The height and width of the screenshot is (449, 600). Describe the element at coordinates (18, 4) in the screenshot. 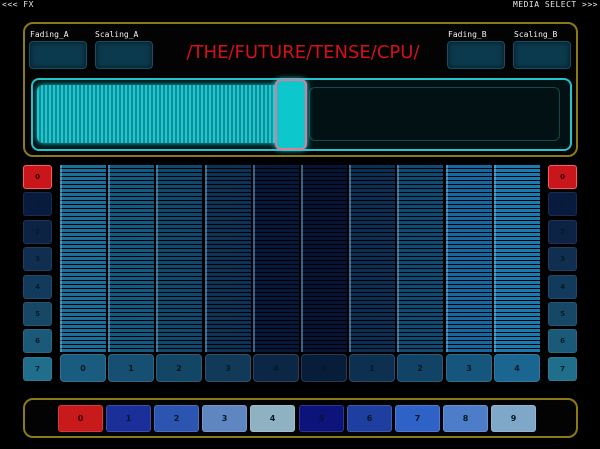

I see `fx-nav-link: <<< FX` at that location.